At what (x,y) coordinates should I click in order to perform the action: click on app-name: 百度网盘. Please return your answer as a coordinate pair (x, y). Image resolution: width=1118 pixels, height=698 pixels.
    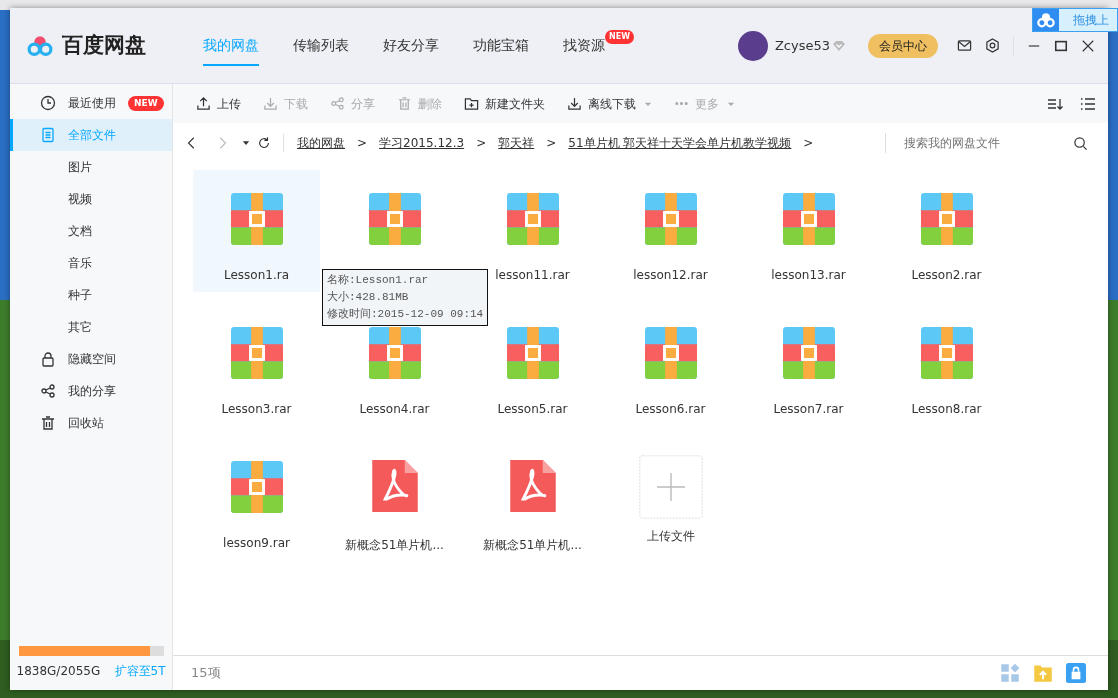
    Looking at the image, I should click on (104, 45).